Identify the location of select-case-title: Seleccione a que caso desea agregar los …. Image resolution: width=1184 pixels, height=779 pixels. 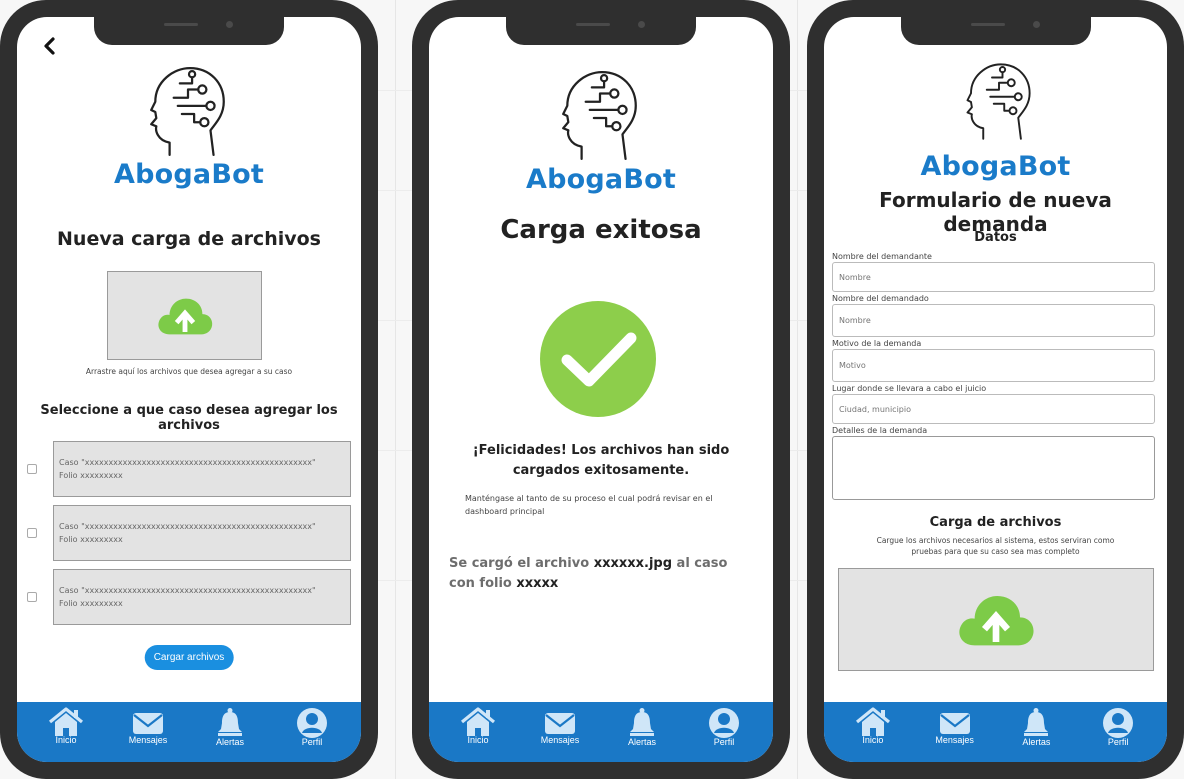
(189, 418).